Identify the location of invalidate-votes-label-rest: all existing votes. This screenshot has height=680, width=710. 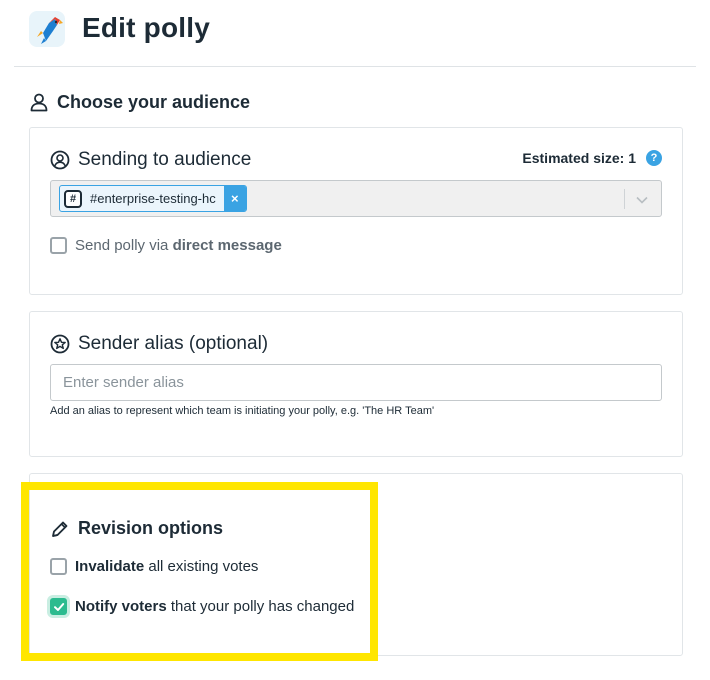
(201, 566).